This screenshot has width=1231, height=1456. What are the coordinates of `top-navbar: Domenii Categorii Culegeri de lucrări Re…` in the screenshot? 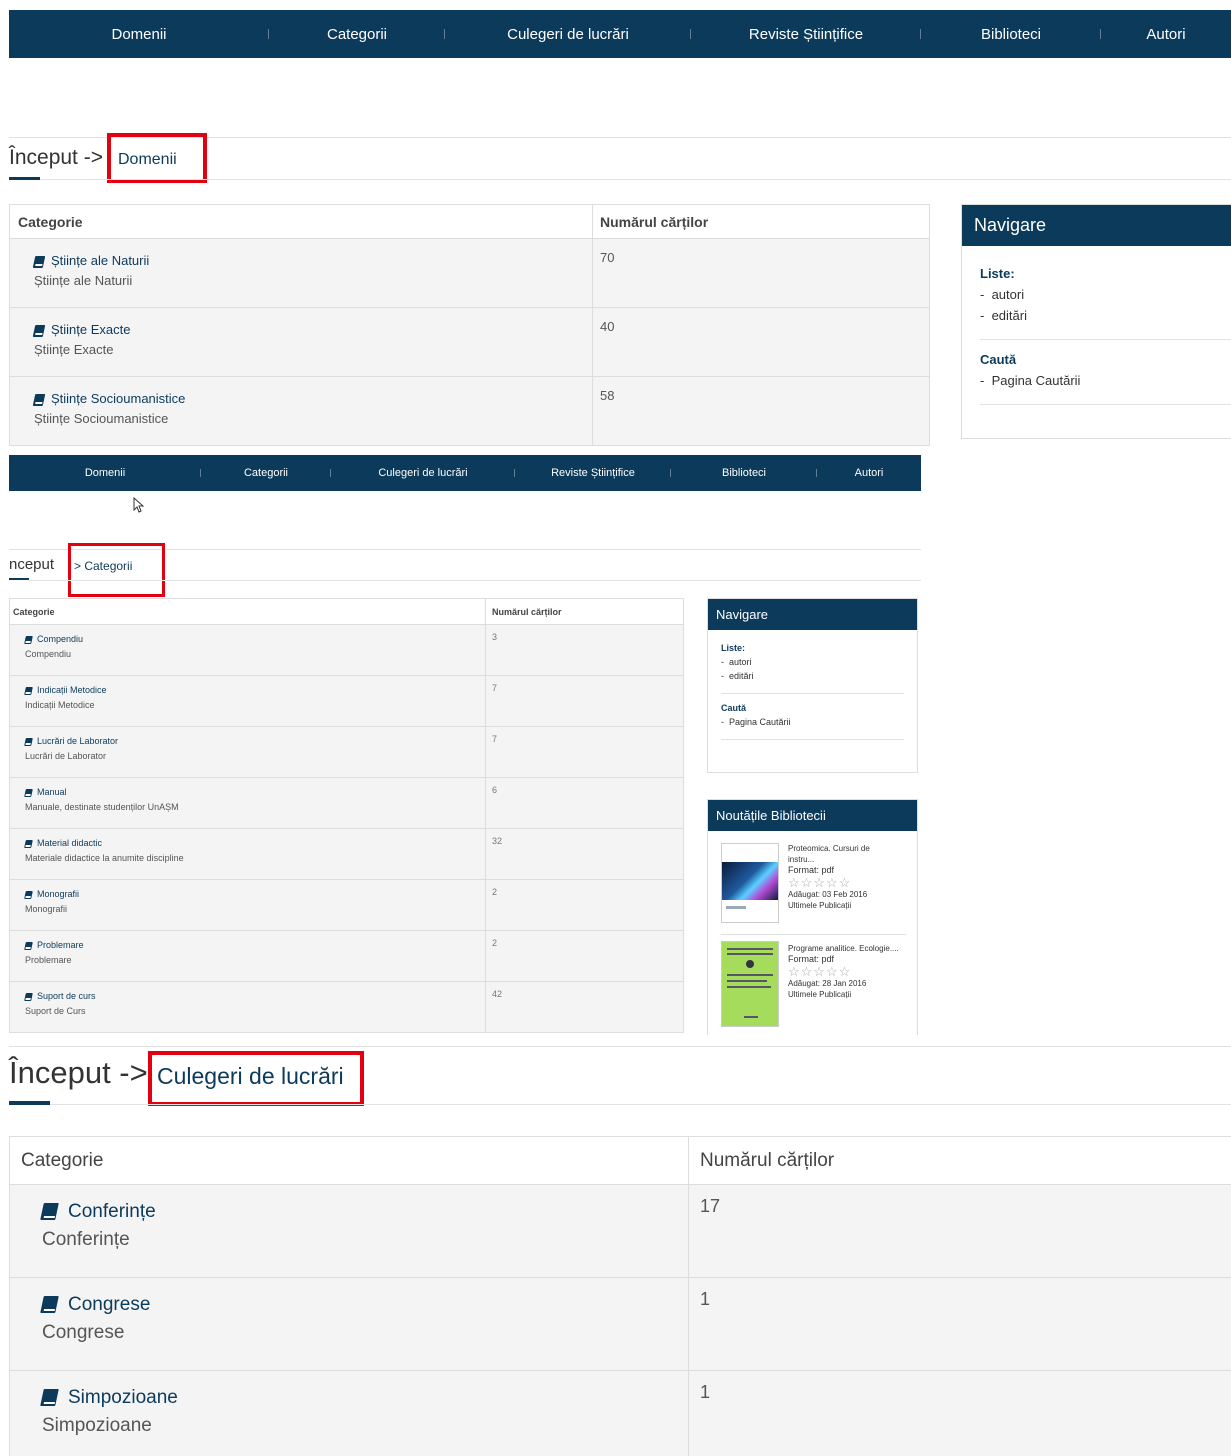 It's located at (465, 473).